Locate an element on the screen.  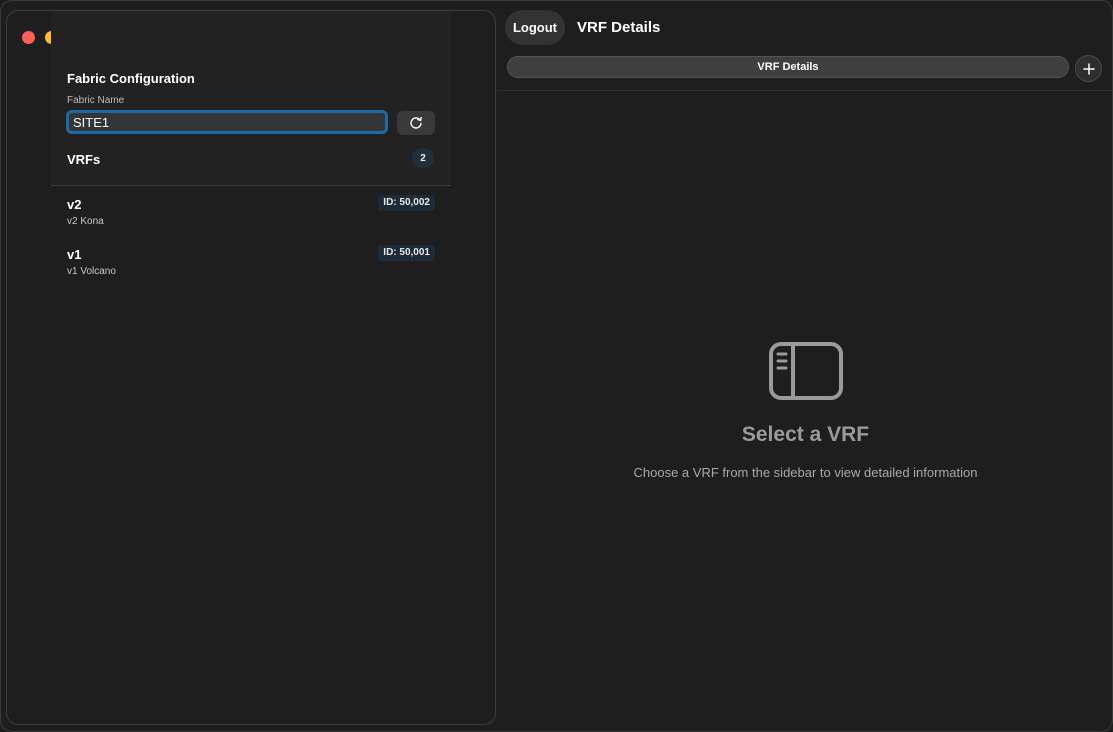
window-title: VRF Details is located at coordinates (619, 27).